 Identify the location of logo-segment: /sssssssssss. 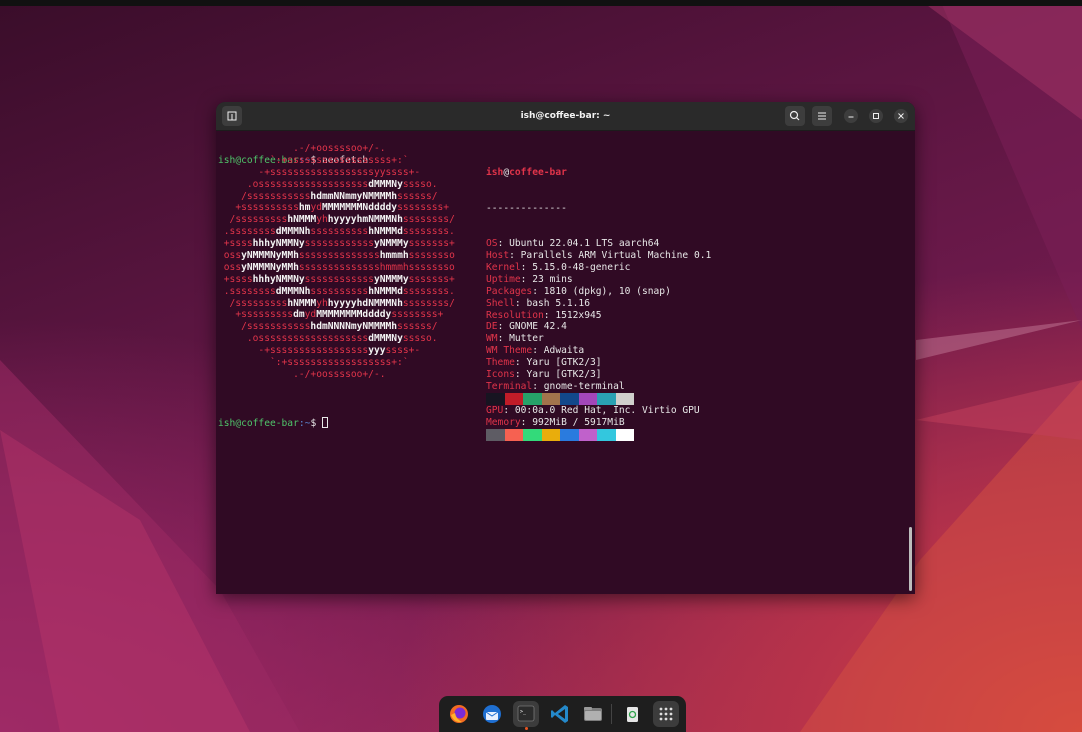
(264, 196).